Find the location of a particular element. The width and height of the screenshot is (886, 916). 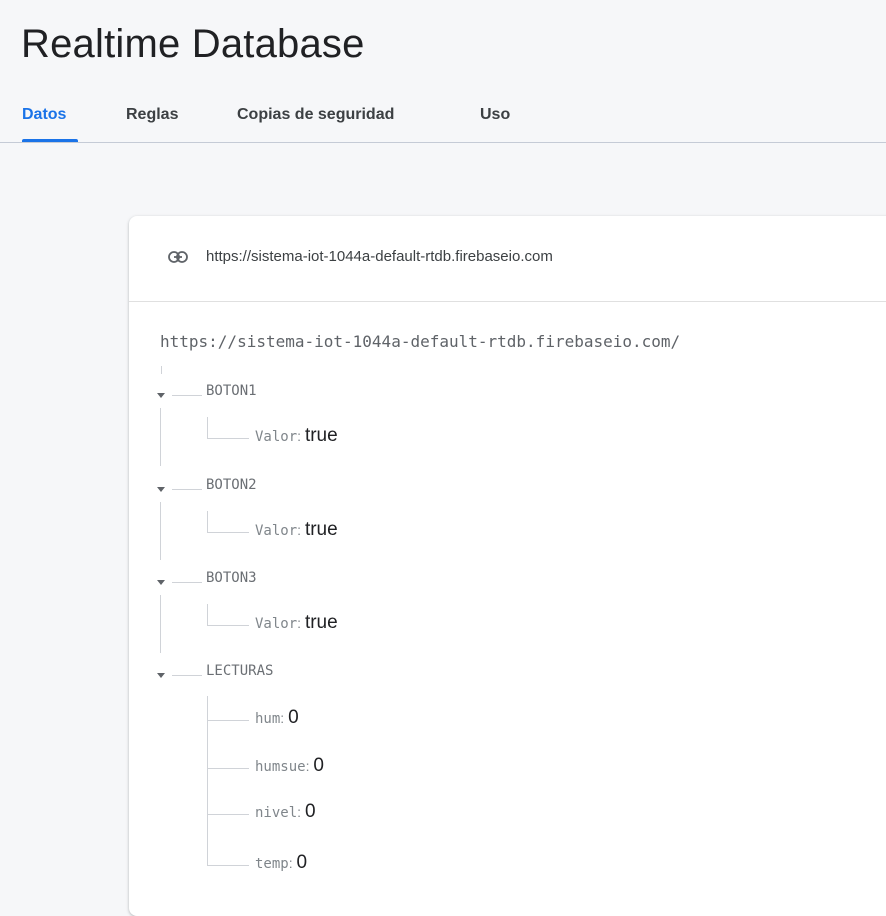

tree-node-boton2: BOTON2 is located at coordinates (231, 485).